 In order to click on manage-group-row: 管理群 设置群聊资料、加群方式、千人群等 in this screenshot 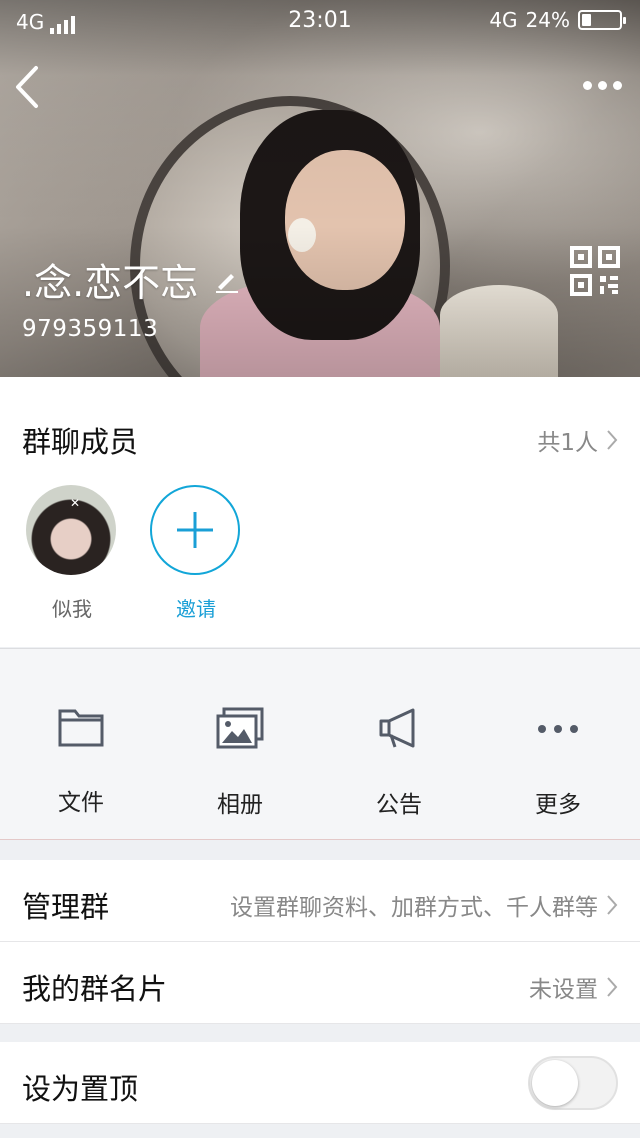, I will do `click(320, 901)`.